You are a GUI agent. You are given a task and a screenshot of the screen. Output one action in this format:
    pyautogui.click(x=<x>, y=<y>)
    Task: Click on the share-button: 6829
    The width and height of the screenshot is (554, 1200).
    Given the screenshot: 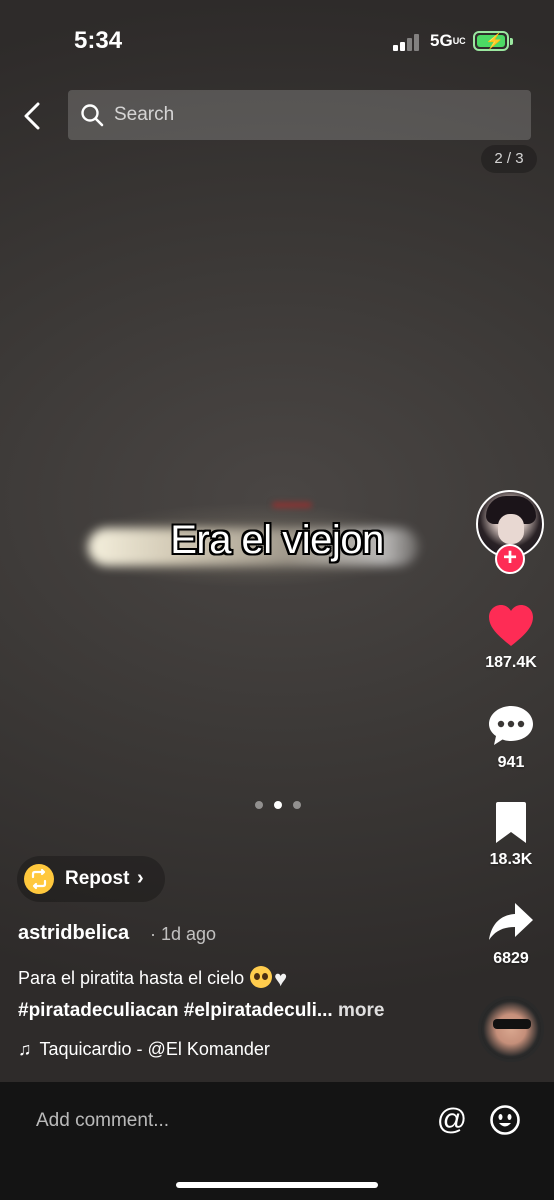 What is the action you would take?
    pyautogui.click(x=511, y=934)
    